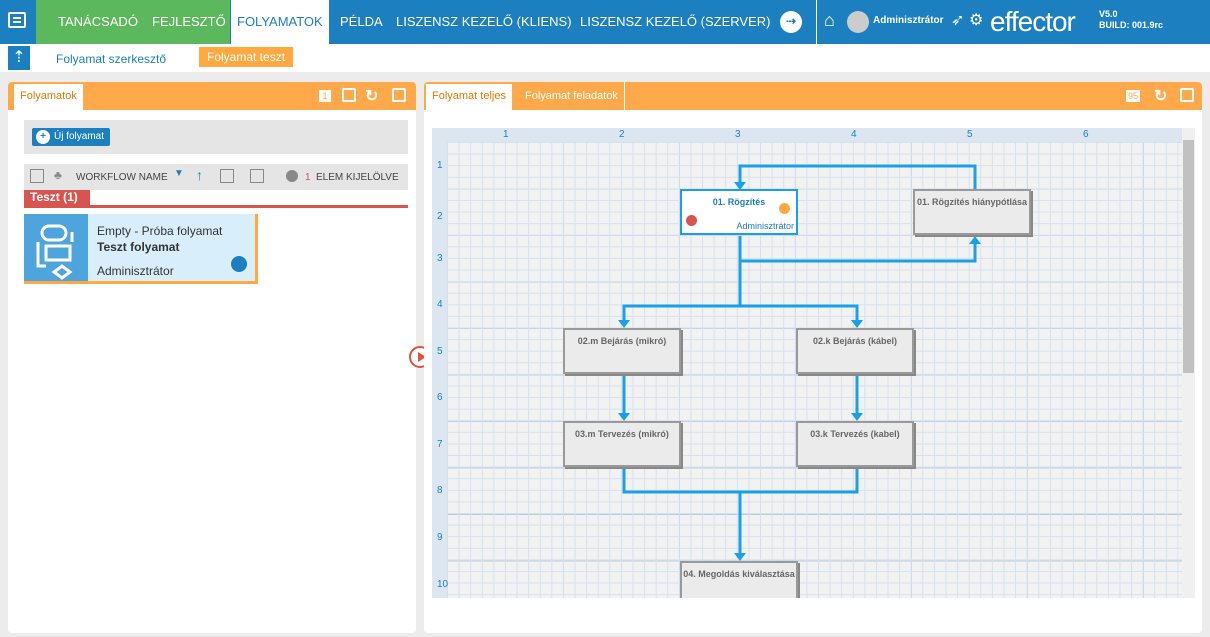  What do you see at coordinates (675, 21) in the screenshot?
I see `nav-liszensz-szerver: LISZENSZ KEZELŐ (SZERVER)` at bounding box center [675, 21].